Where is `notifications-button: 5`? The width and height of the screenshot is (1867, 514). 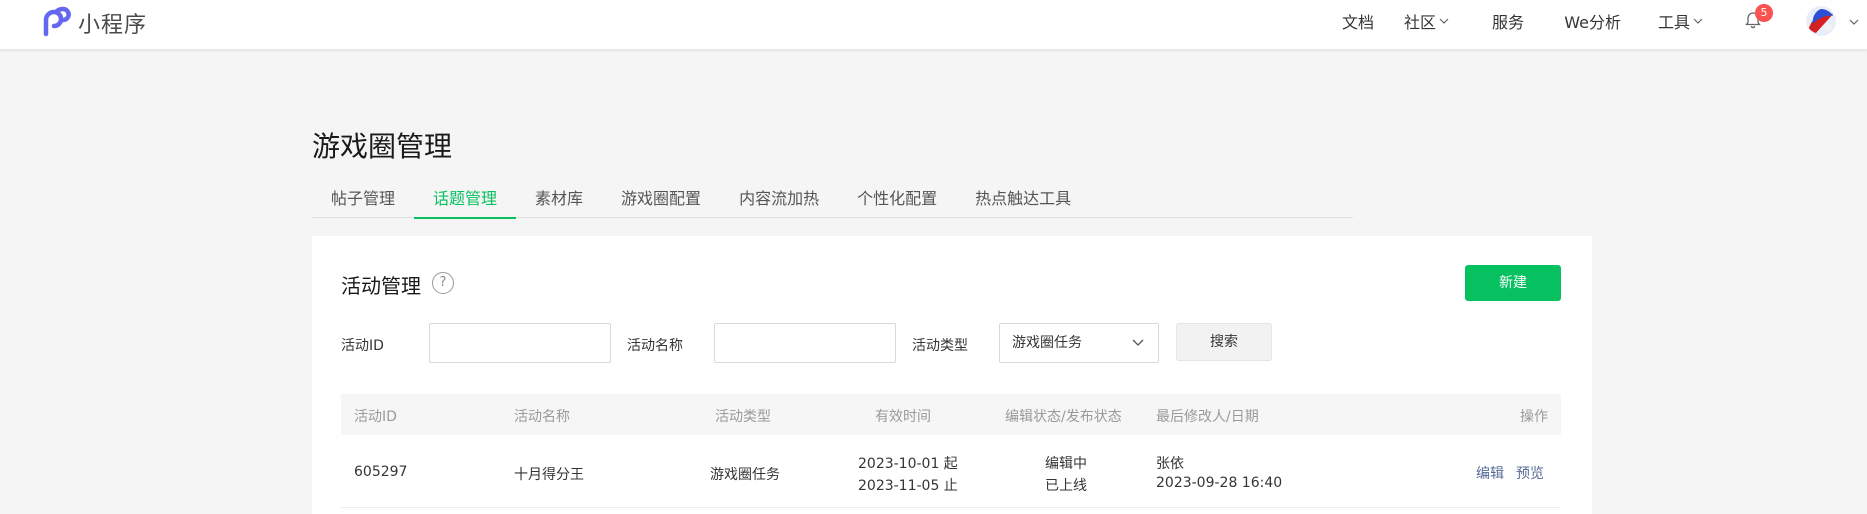
notifications-button: 5 is located at coordinates (1758, 18).